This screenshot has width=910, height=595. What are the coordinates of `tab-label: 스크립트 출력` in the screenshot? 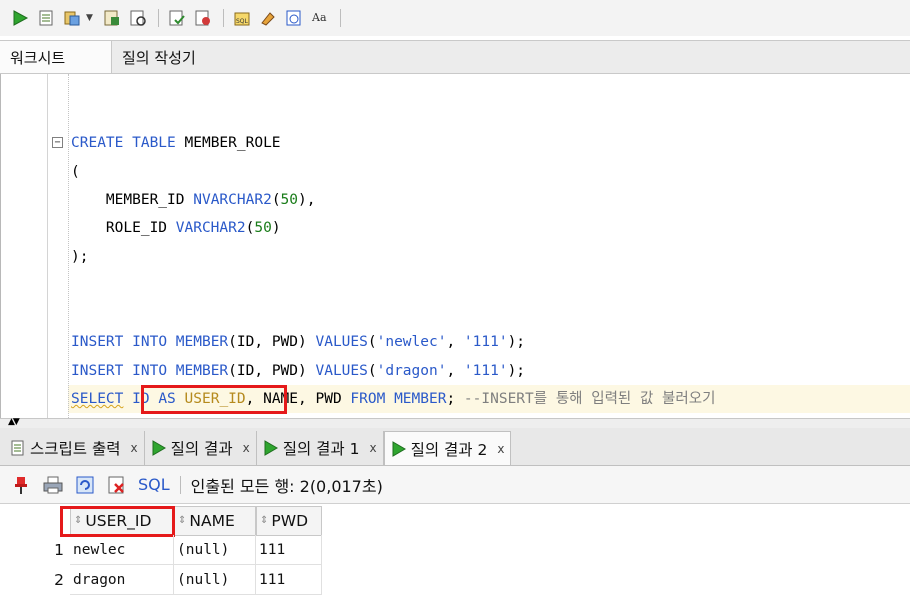 It's located at (75, 449).